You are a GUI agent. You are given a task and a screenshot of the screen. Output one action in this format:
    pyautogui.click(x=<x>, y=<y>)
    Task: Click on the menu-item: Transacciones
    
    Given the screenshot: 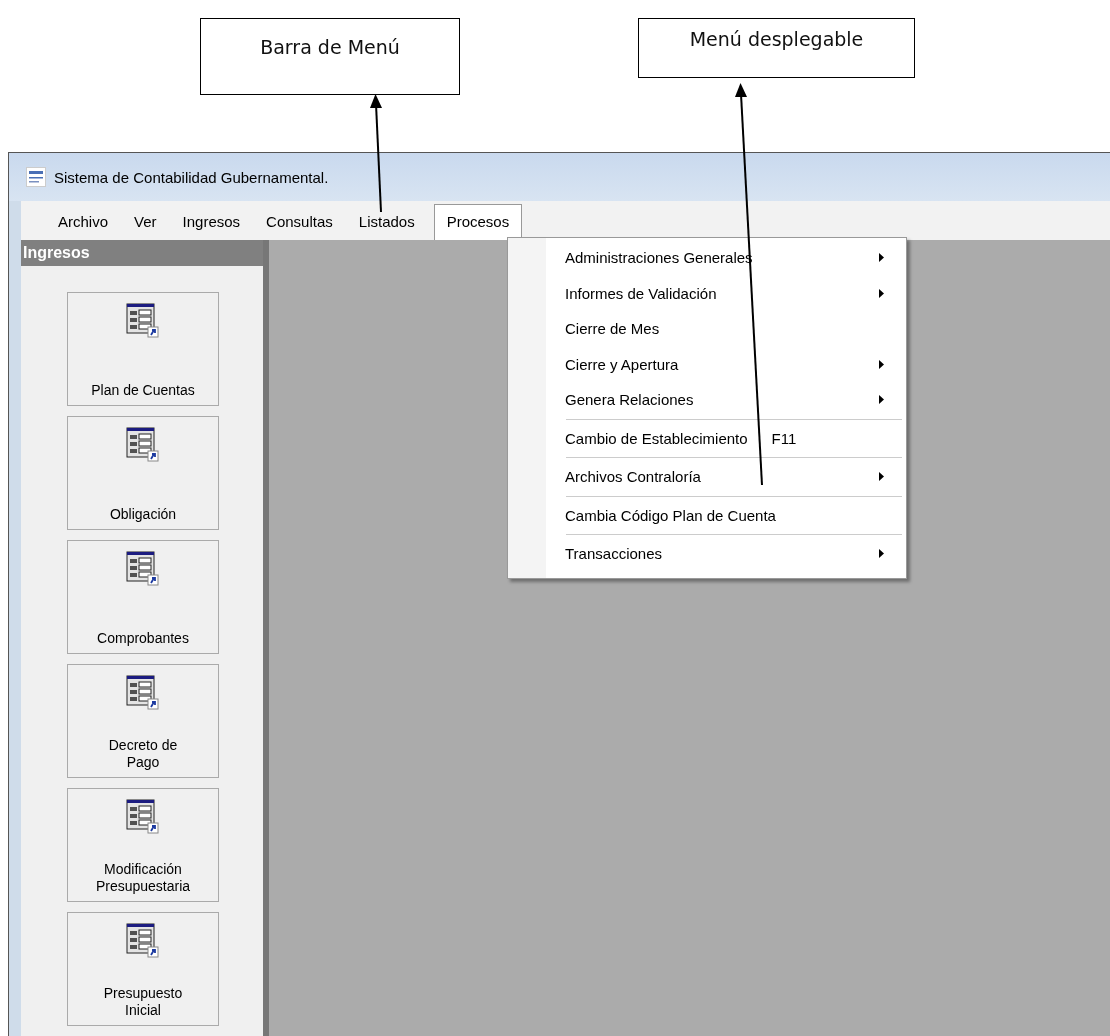 What is the action you would take?
    pyautogui.click(x=707, y=554)
    